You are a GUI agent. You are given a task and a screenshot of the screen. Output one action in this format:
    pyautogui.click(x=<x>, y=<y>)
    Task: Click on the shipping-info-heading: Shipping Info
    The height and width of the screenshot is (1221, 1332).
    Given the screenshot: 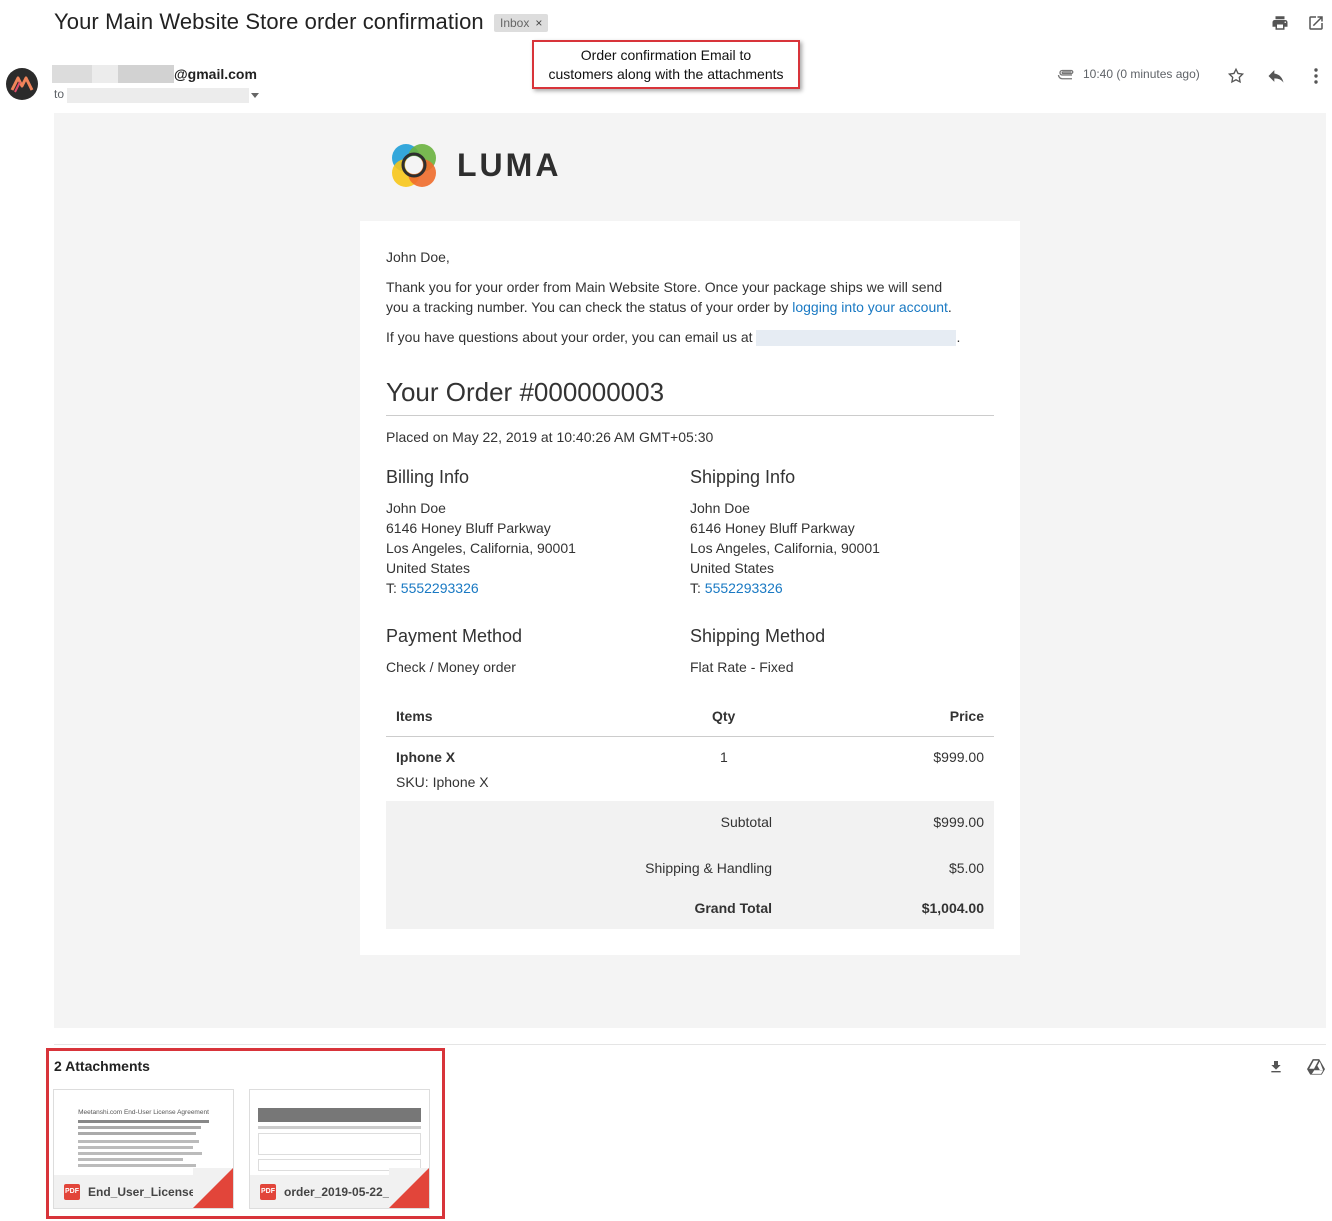 What is the action you would take?
    pyautogui.click(x=743, y=477)
    